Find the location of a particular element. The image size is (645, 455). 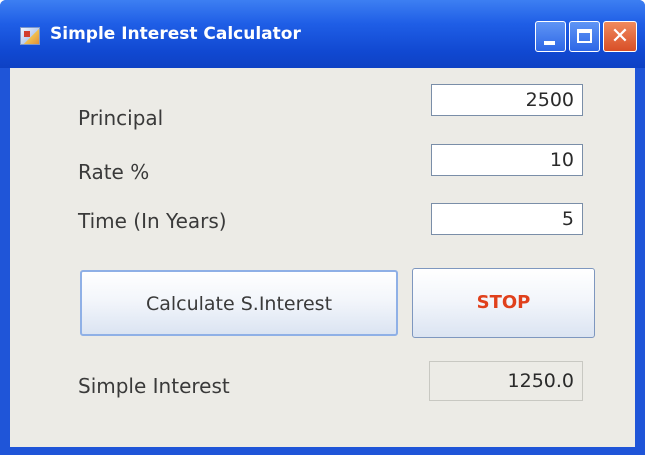

minimize-icon is located at coordinates (549, 43).